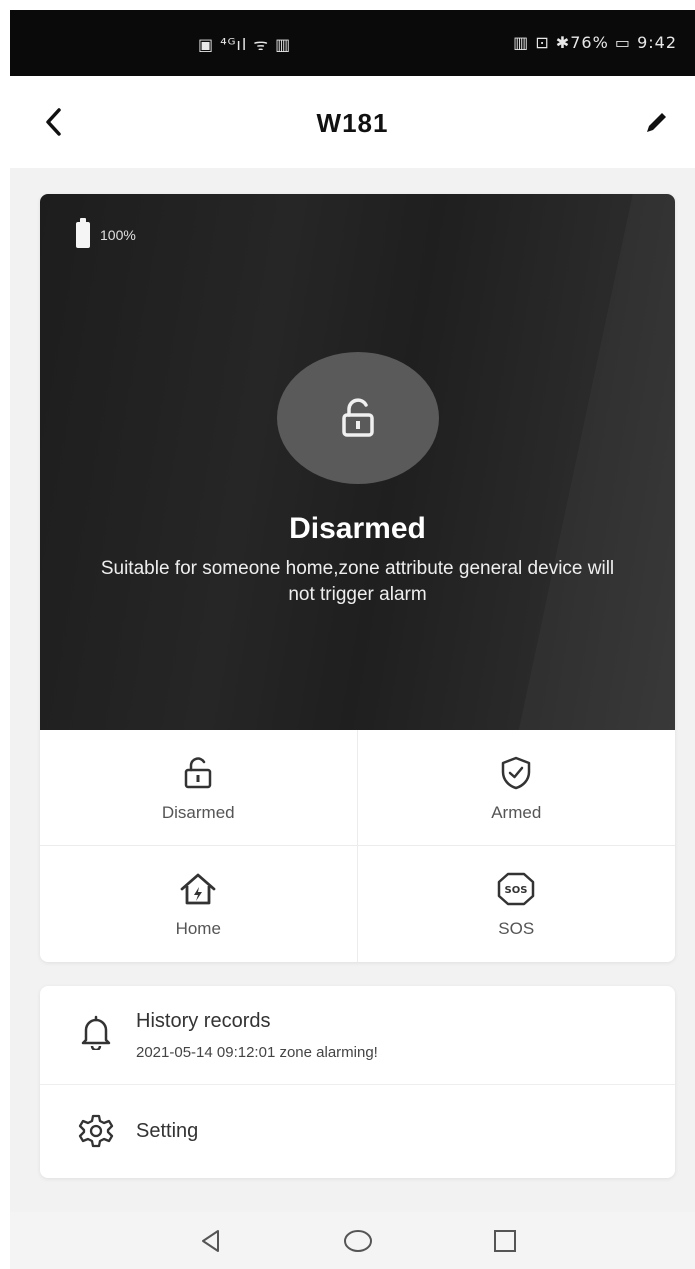  I want to click on arm-state-button, so click(358, 418).